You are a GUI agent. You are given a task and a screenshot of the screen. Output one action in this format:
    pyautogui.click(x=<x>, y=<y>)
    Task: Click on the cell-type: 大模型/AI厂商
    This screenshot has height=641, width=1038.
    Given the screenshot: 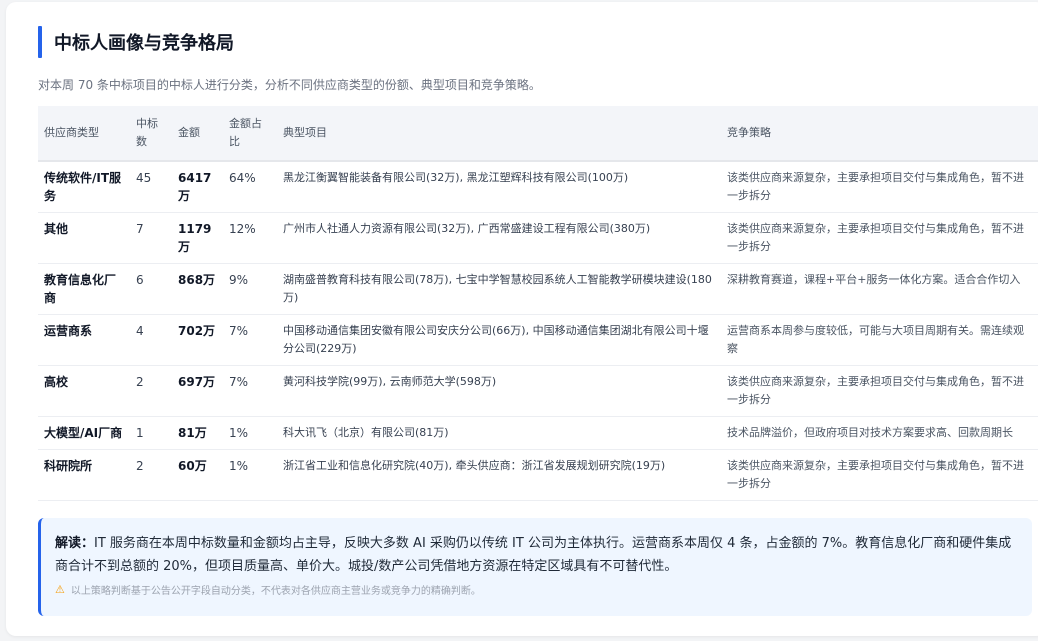 What is the action you would take?
    pyautogui.click(x=84, y=433)
    